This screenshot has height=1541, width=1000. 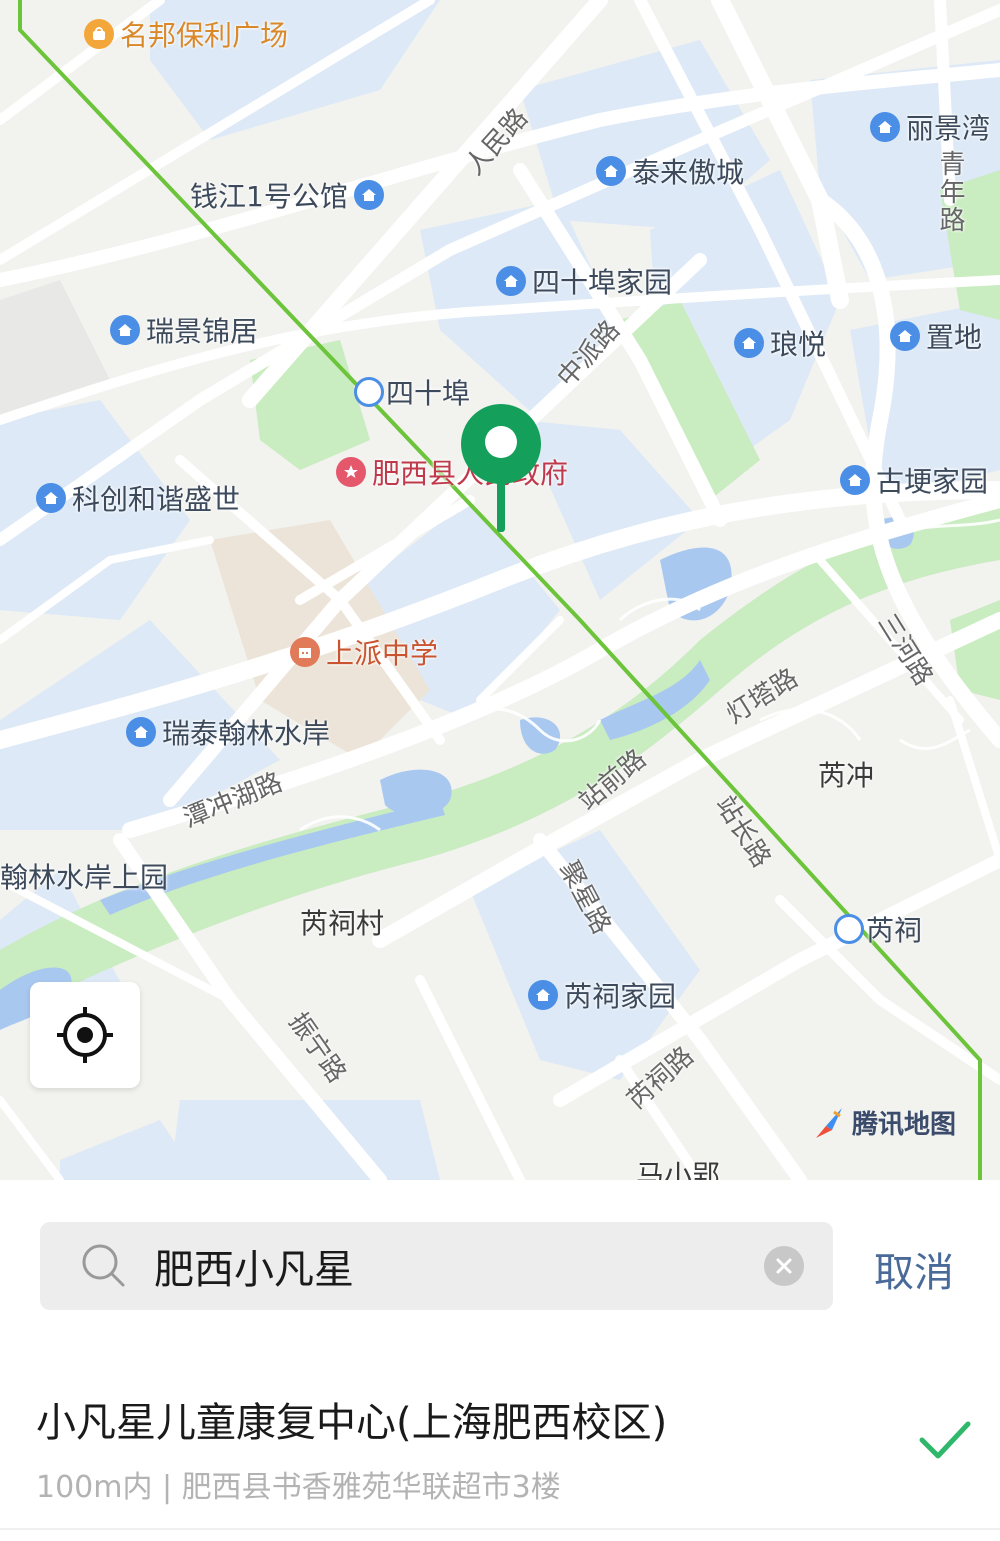 I want to click on search-box, so click(x=436, y=1266).